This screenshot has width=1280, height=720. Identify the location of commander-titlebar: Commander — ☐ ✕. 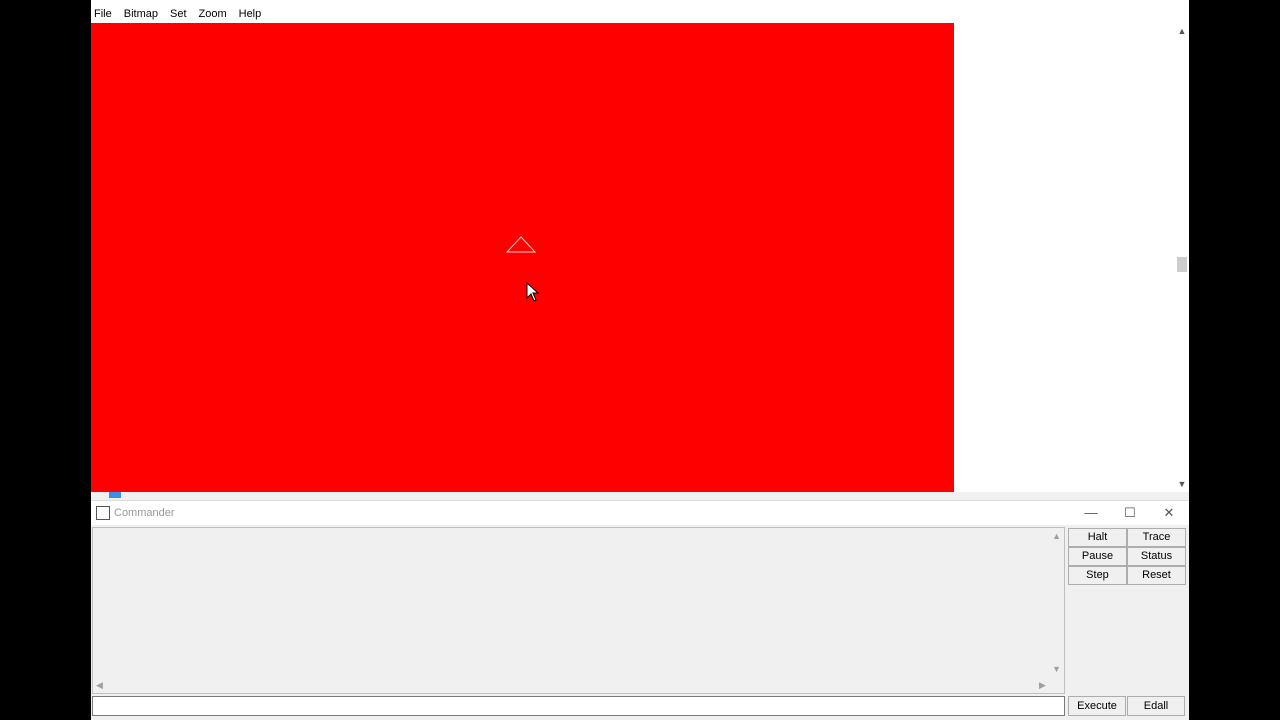
(640, 513).